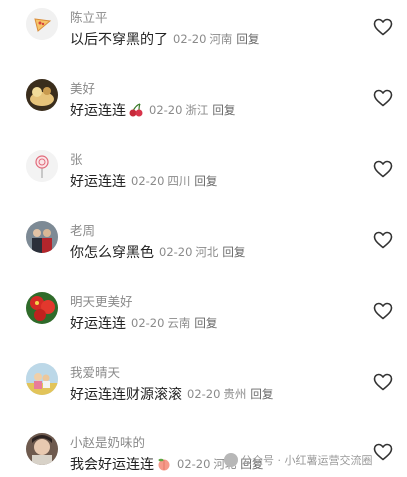  What do you see at coordinates (136, 110) in the screenshot?
I see `cherries-emoji` at bounding box center [136, 110].